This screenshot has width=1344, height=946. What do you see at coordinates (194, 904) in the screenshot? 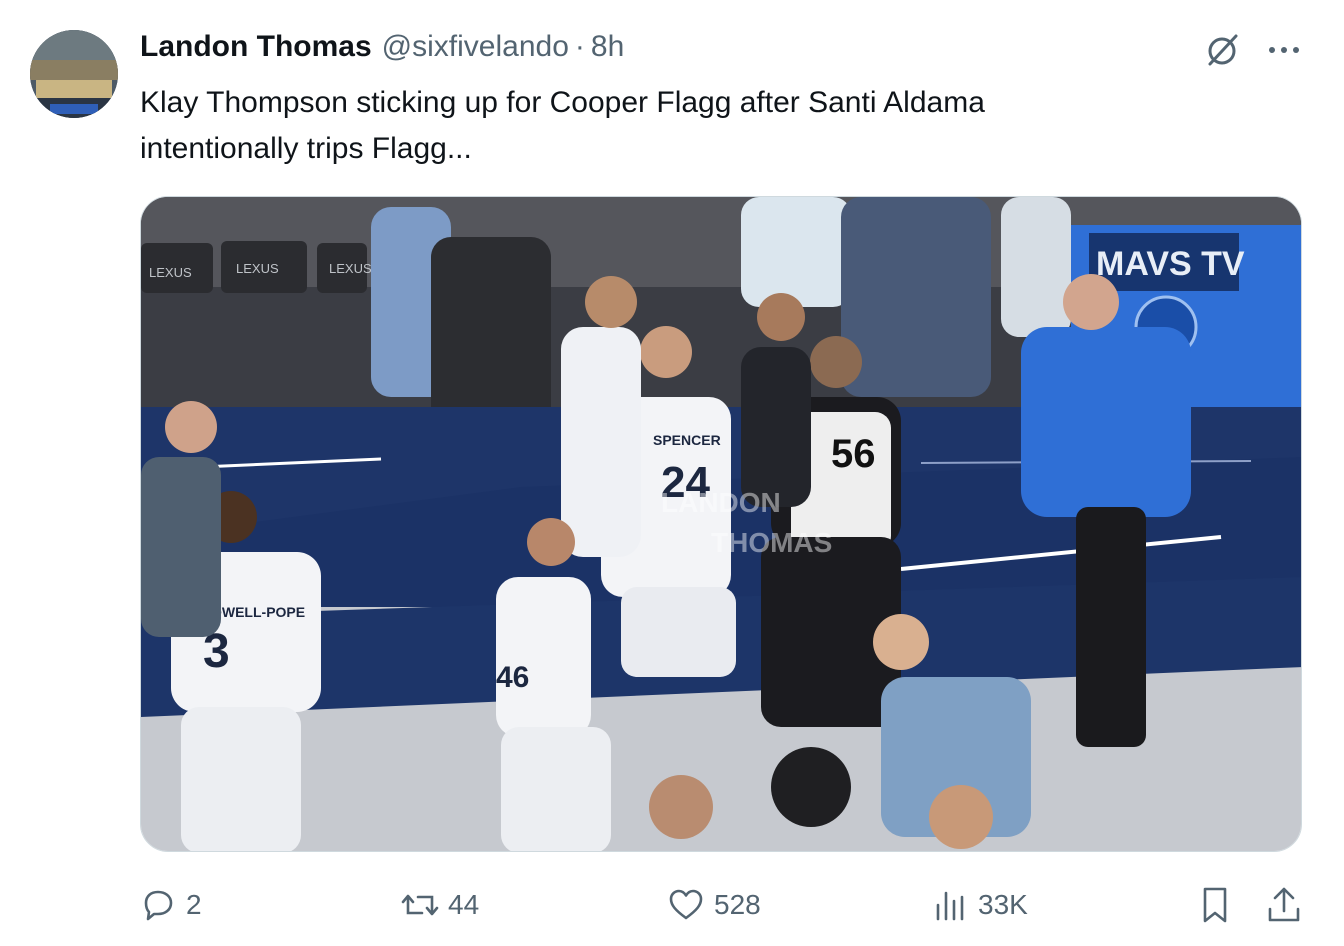
I see `reply-count: 2` at bounding box center [194, 904].